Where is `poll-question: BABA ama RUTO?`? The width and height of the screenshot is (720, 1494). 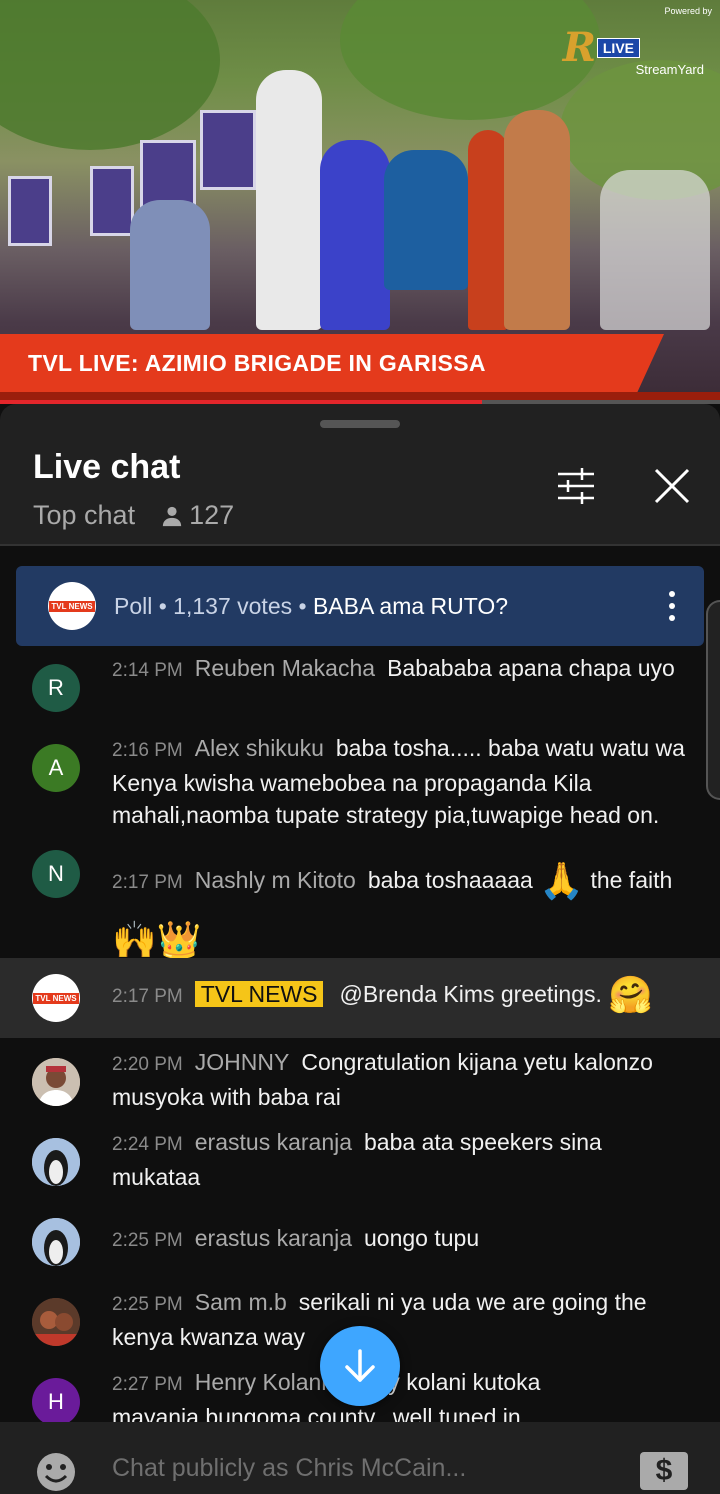
poll-question: BABA ama RUTO? is located at coordinates (410, 605).